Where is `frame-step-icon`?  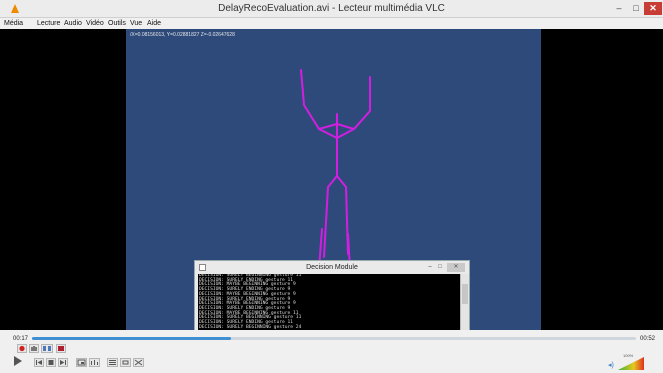 frame-step-icon is located at coordinates (61, 348).